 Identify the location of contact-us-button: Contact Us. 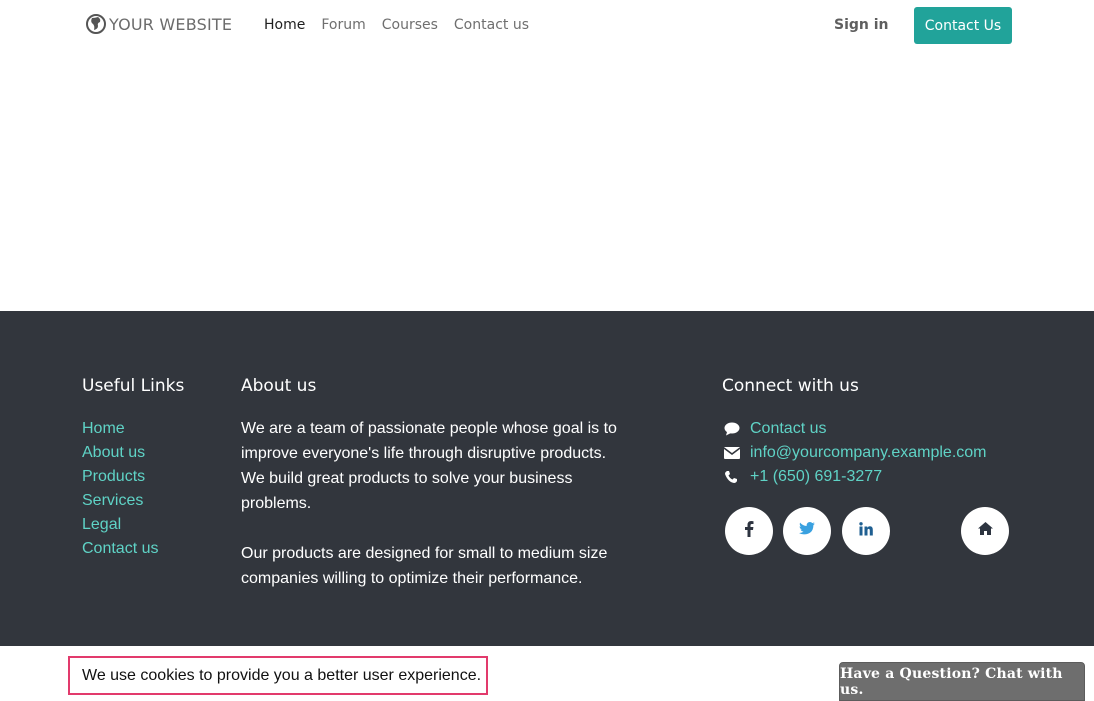
(963, 25).